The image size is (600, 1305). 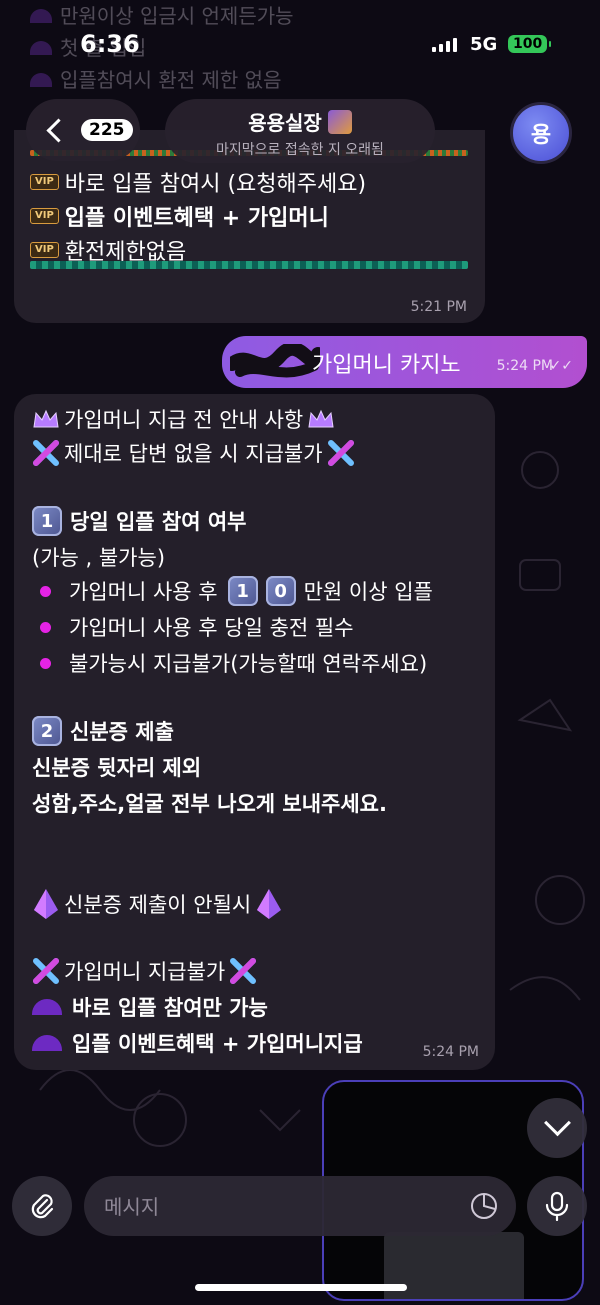 What do you see at coordinates (197, 1043) in the screenshot?
I see `message-line: 입플 이벤트혜택 + 가입머니지급` at bounding box center [197, 1043].